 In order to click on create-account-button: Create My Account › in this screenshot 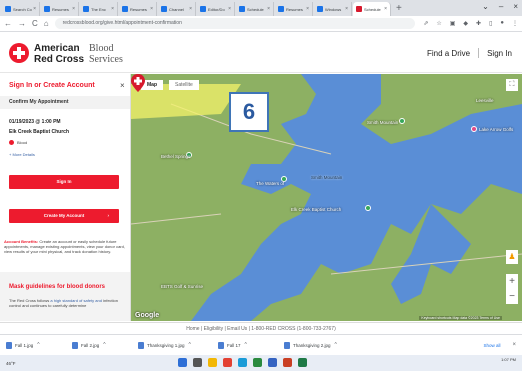, I will do `click(64, 216)`.